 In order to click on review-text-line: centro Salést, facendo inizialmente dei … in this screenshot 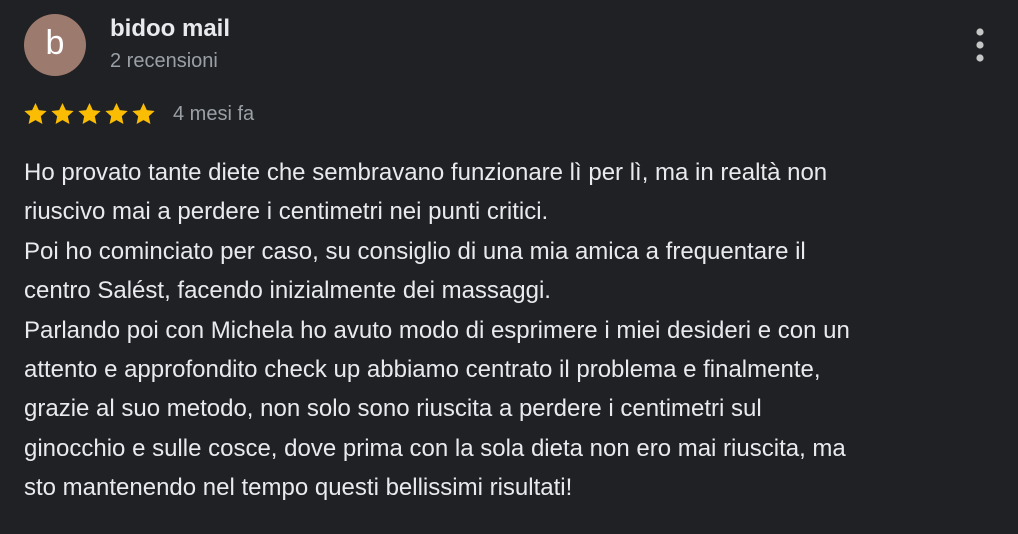, I will do `click(287, 291)`.